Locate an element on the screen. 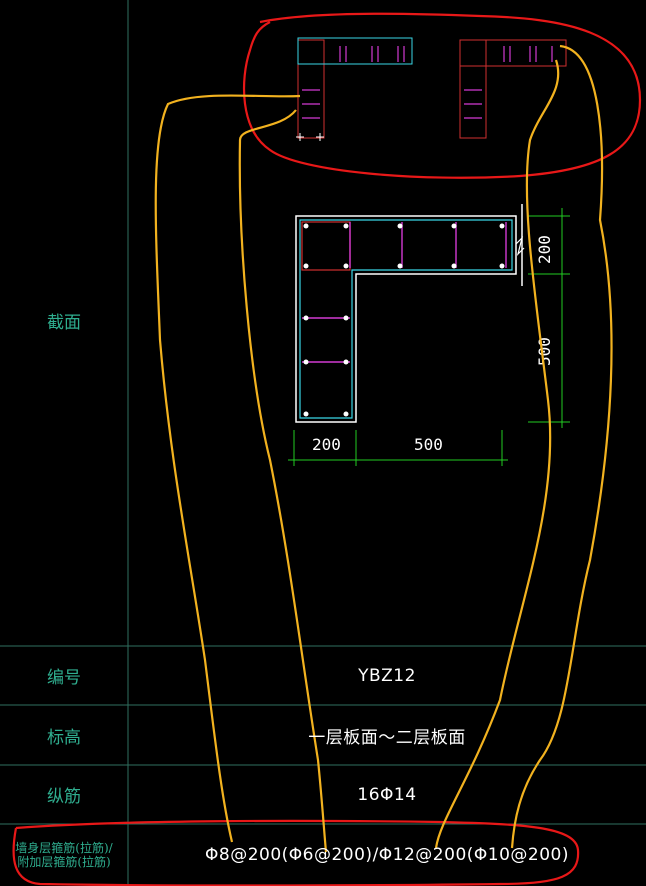  row-label-elevation: 标高 is located at coordinates (64, 737).